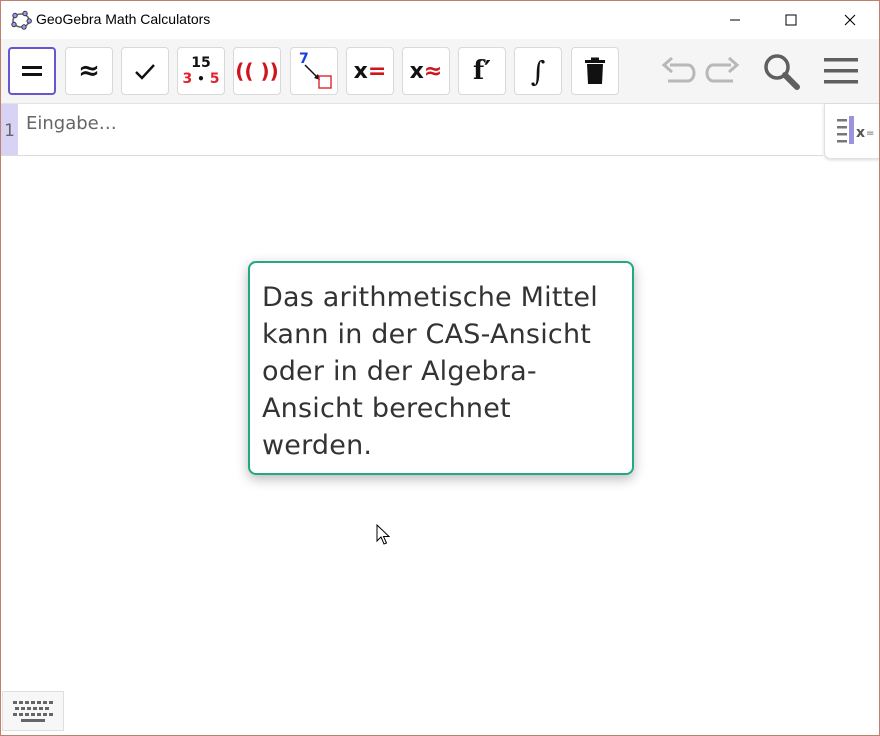 This screenshot has height=736, width=880. I want to click on tool-solve-button: x=, so click(370, 71).